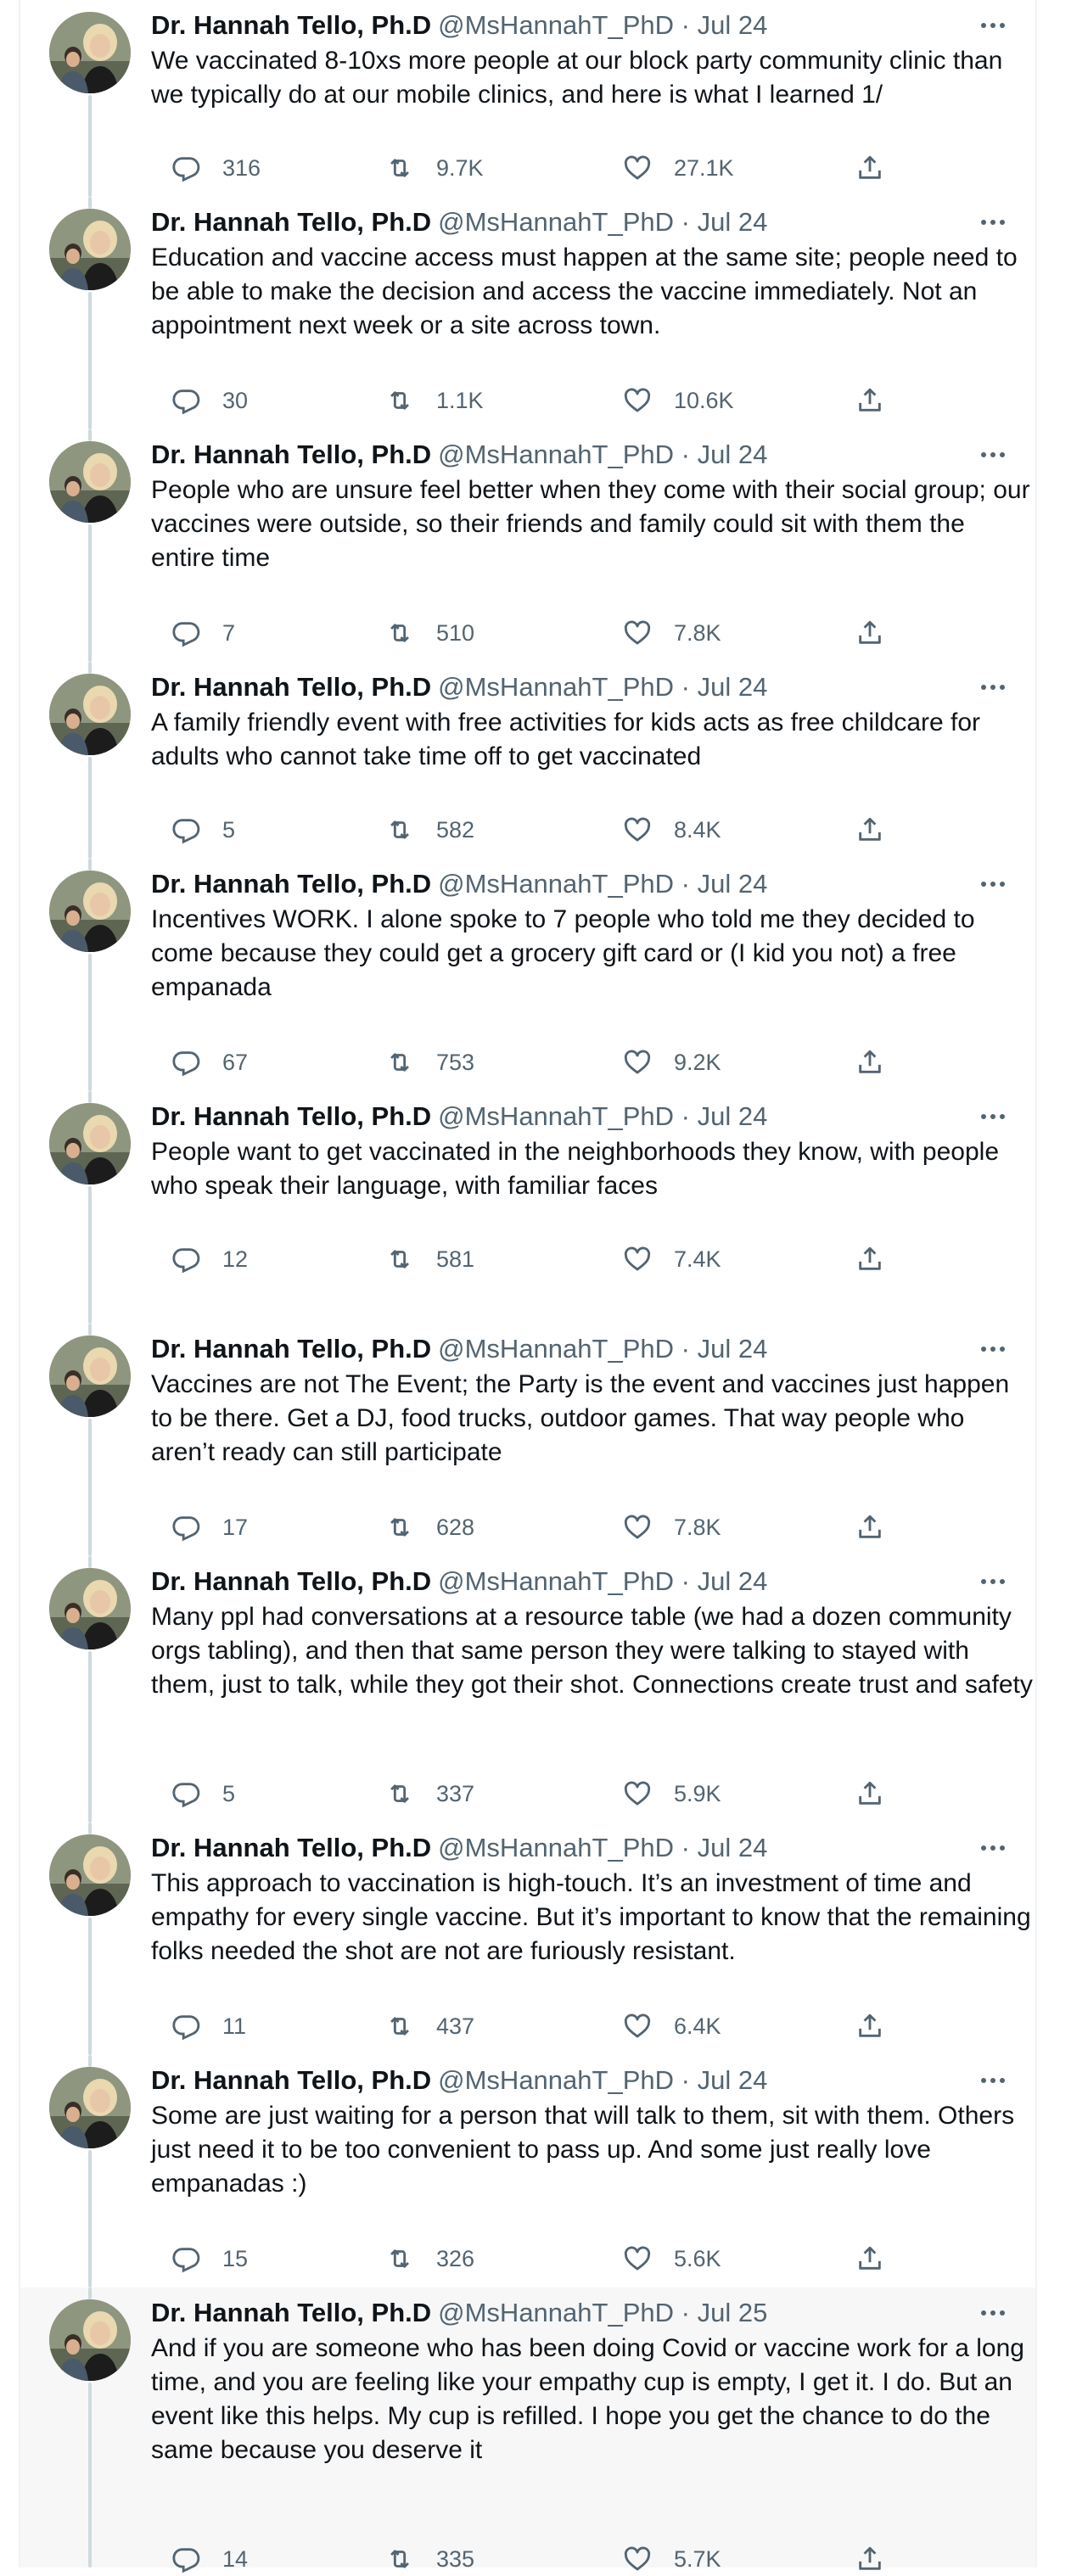 The height and width of the screenshot is (2576, 1088). What do you see at coordinates (209, 401) in the screenshot?
I see `reply-button: 30` at bounding box center [209, 401].